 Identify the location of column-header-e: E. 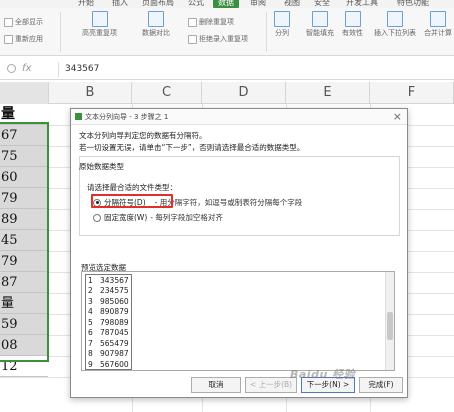
(328, 93).